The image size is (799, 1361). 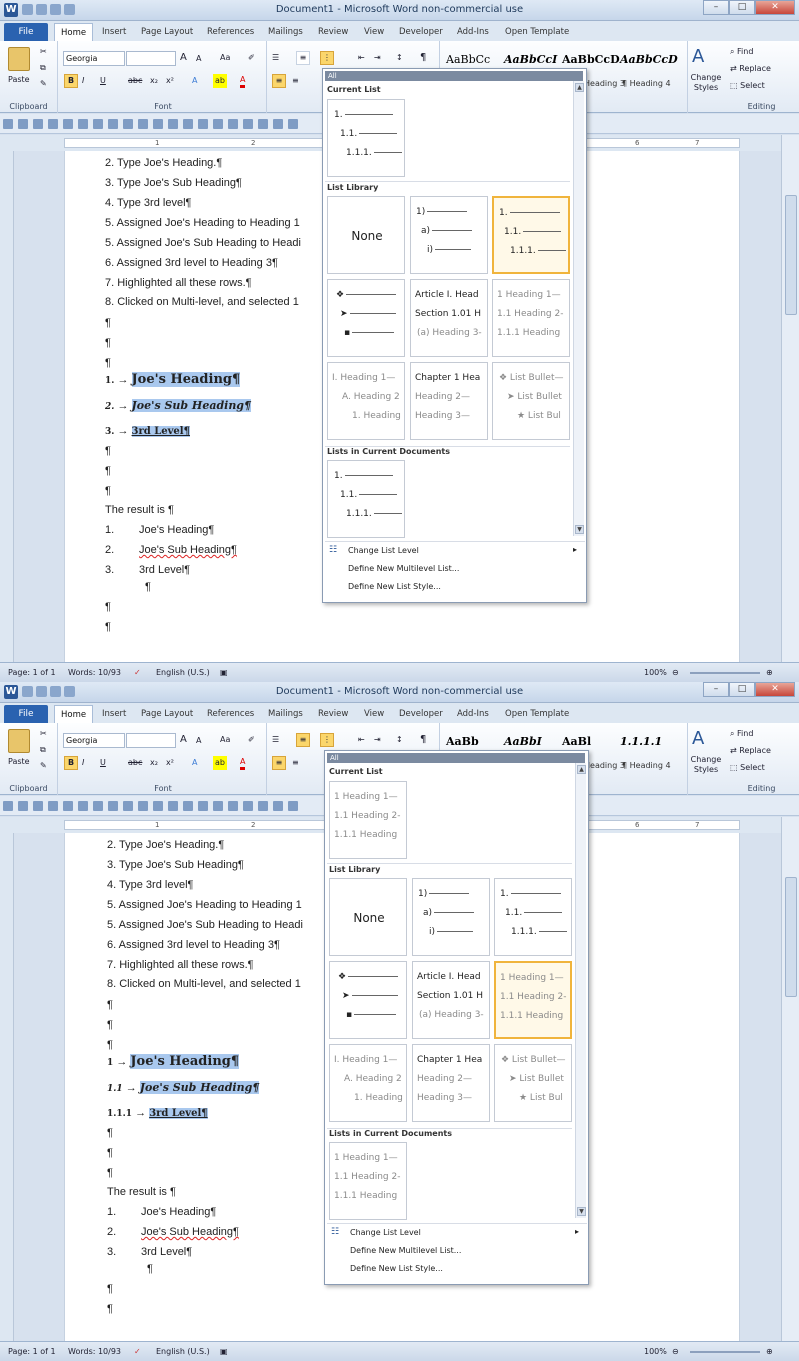 What do you see at coordinates (225, 740) in the screenshot?
I see `change-case-button: Aa` at bounding box center [225, 740].